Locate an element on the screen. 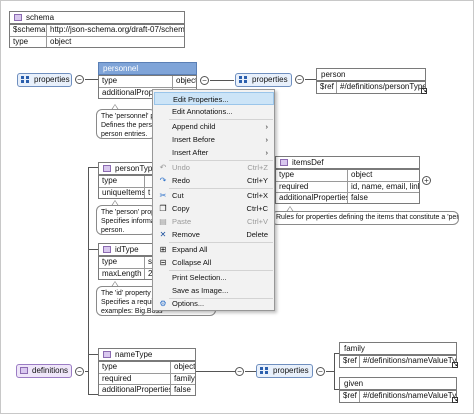  undo-icon: ↶ is located at coordinates (163, 167).